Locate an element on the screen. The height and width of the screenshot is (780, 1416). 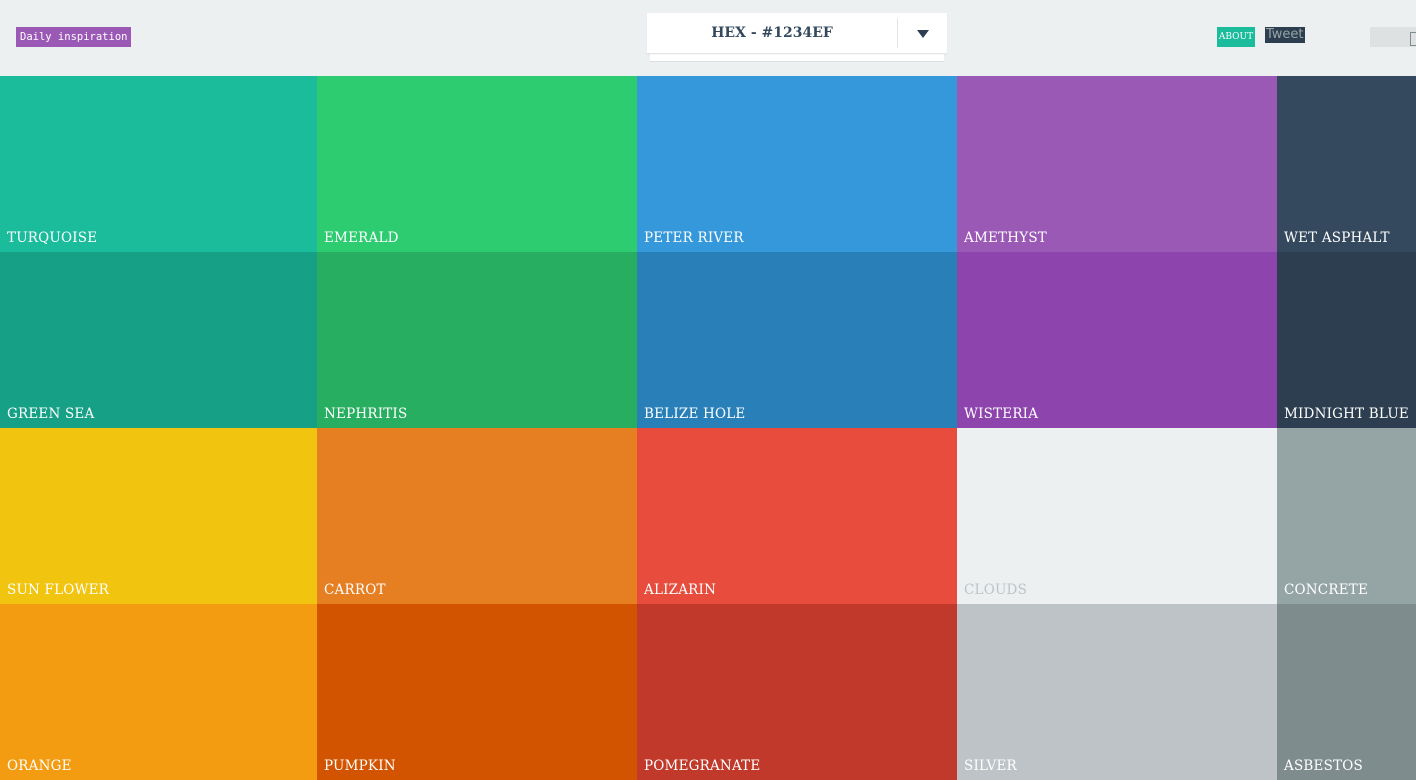
color-swatch: MIDNIGHT BLUE is located at coordinates (1346, 340).